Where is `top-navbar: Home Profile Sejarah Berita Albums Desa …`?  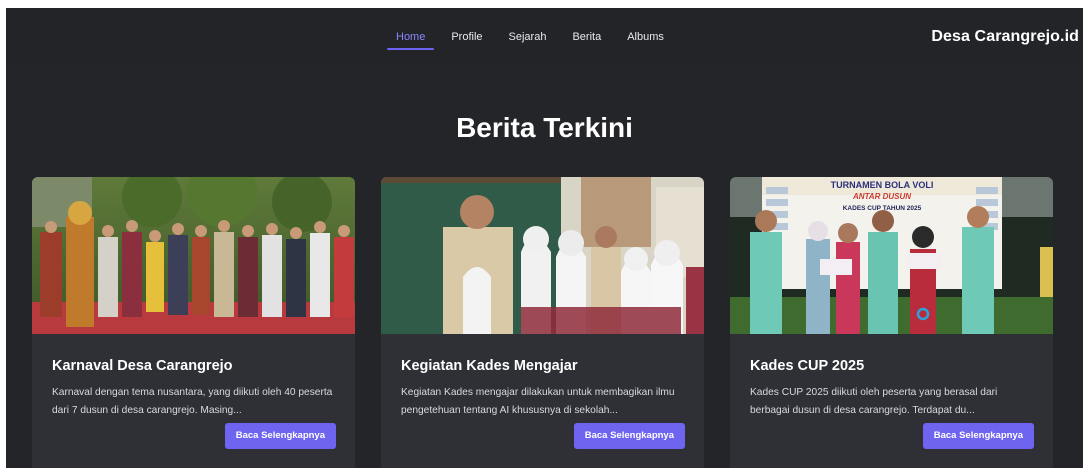
top-navbar: Home Profile Sejarah Berita Albums Desa … is located at coordinates (544, 37).